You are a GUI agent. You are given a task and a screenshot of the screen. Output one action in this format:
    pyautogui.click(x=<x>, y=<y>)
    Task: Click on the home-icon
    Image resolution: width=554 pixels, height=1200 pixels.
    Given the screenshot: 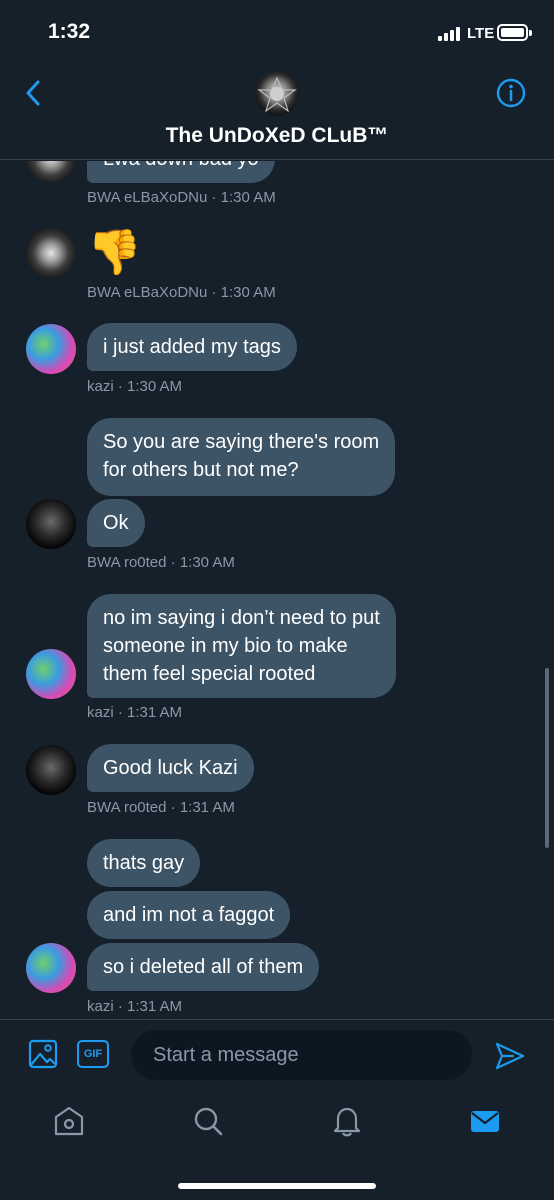 What is the action you would take?
    pyautogui.click(x=69, y=1121)
    